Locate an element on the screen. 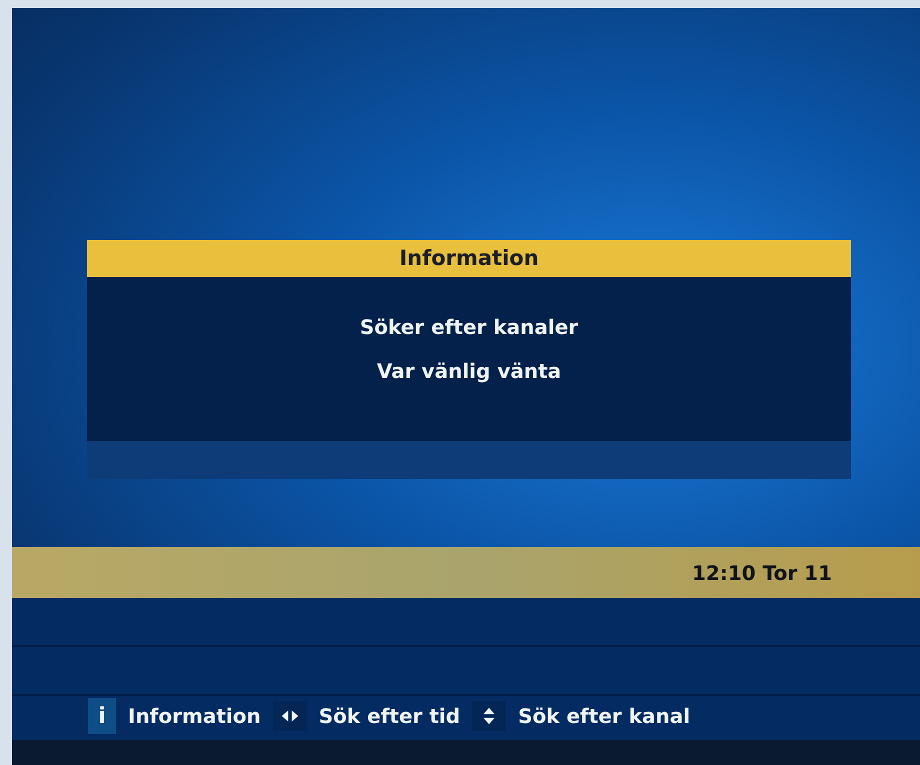 This screenshot has height=765, width=920. hint-label: Sök efter kanal is located at coordinates (604, 716).